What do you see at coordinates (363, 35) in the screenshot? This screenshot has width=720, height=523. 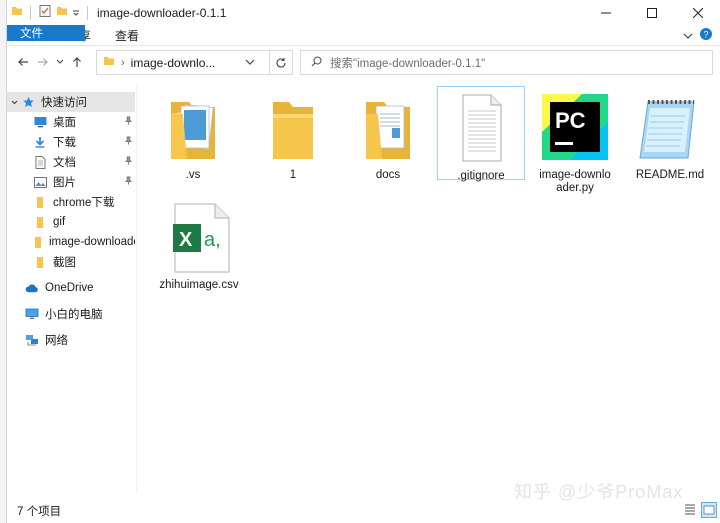 I see `ribbon-tabs: 文件 主页 共享 查看 ?` at bounding box center [363, 35].